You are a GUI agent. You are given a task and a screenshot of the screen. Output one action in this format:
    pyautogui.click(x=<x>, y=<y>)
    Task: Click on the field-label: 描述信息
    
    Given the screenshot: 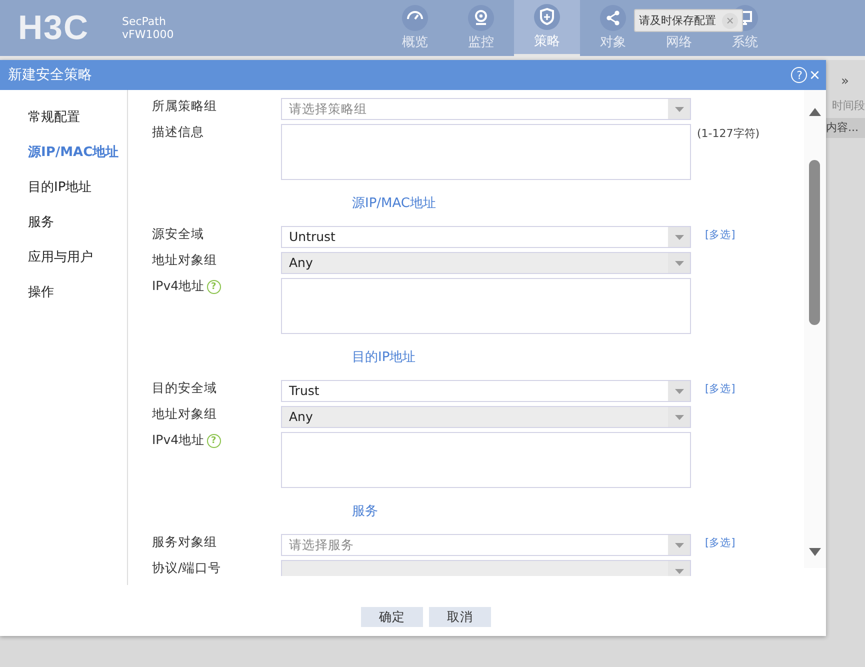 What is the action you would take?
    pyautogui.click(x=178, y=132)
    